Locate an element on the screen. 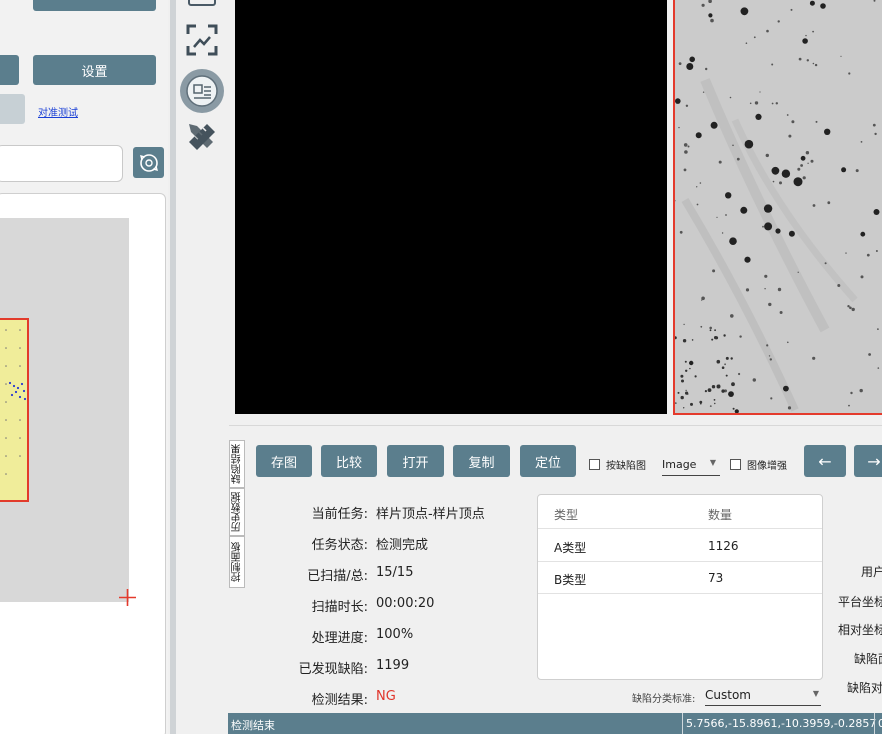 The height and width of the screenshot is (734, 882). result-value: NG is located at coordinates (386, 696).